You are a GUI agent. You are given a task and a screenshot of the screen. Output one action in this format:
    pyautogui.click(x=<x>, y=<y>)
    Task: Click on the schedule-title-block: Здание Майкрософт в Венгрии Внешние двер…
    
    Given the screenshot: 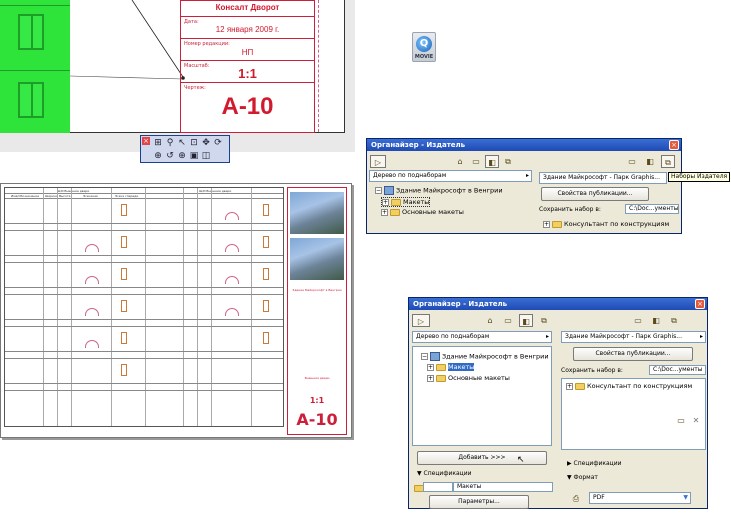 What is the action you would take?
    pyautogui.click(x=317, y=311)
    